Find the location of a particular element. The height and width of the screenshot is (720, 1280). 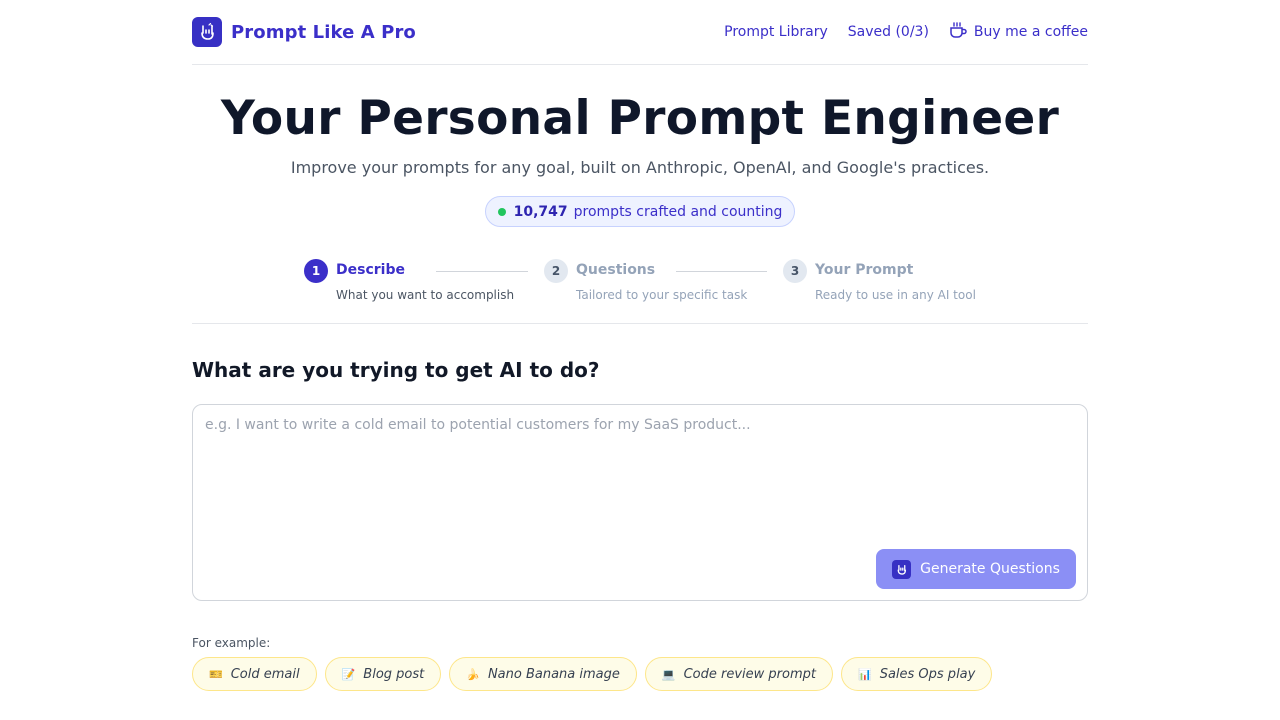

step-description: Tailored to your specific task is located at coordinates (662, 295).